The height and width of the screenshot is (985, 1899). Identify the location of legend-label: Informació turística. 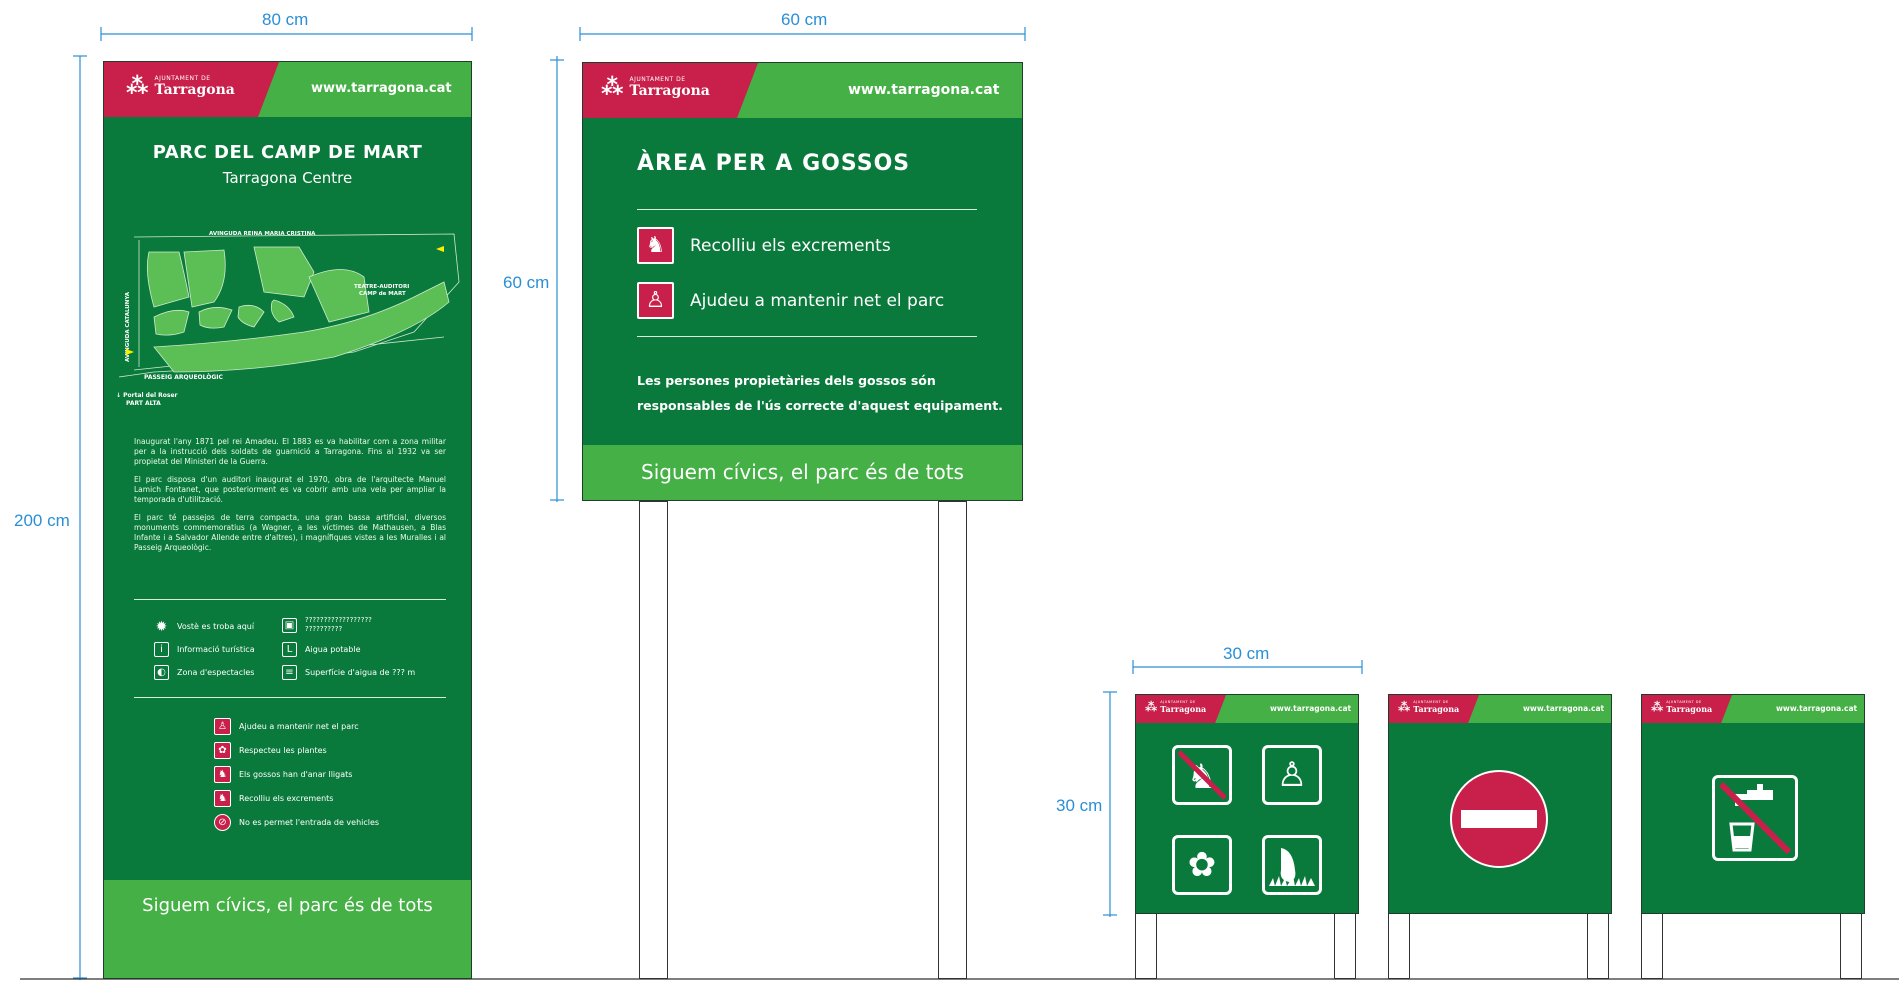
(216, 649).